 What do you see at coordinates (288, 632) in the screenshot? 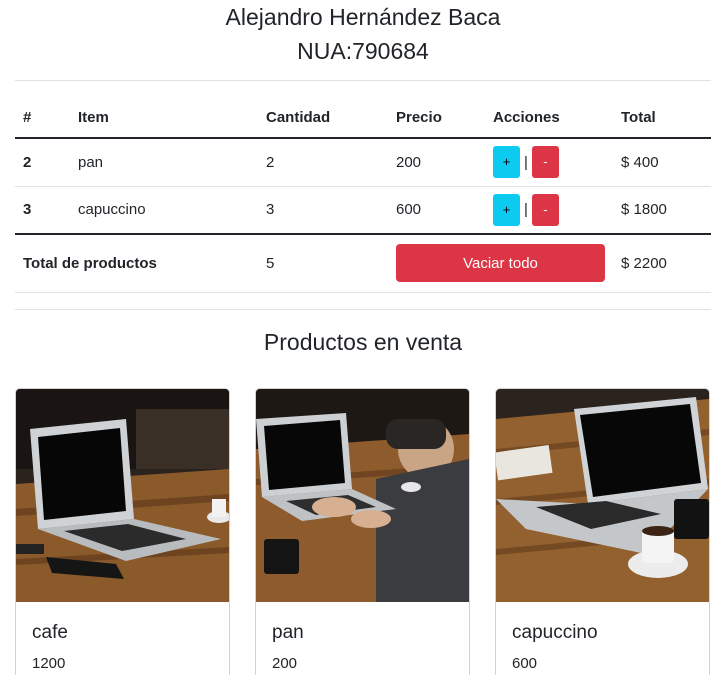
I see `product-name: pan` at bounding box center [288, 632].